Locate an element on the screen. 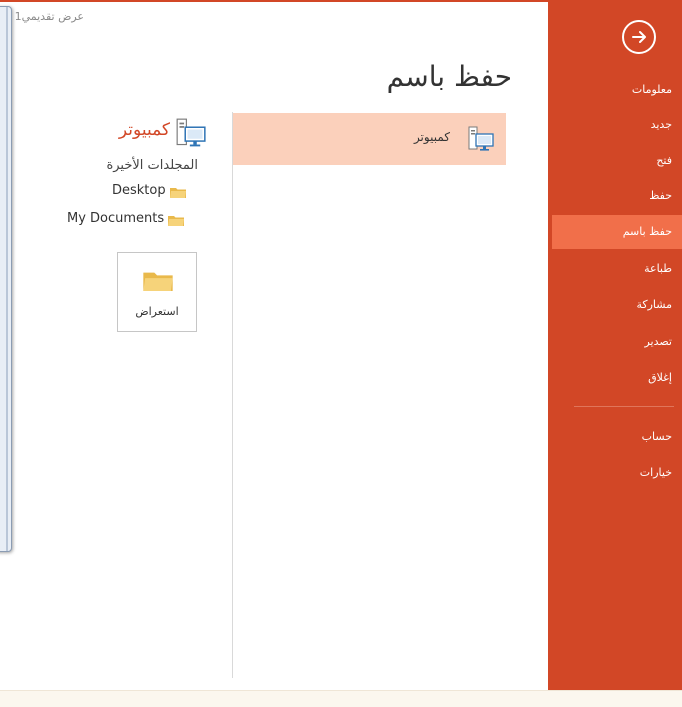 This screenshot has height=707, width=682. status-strip is located at coordinates (341, 698).